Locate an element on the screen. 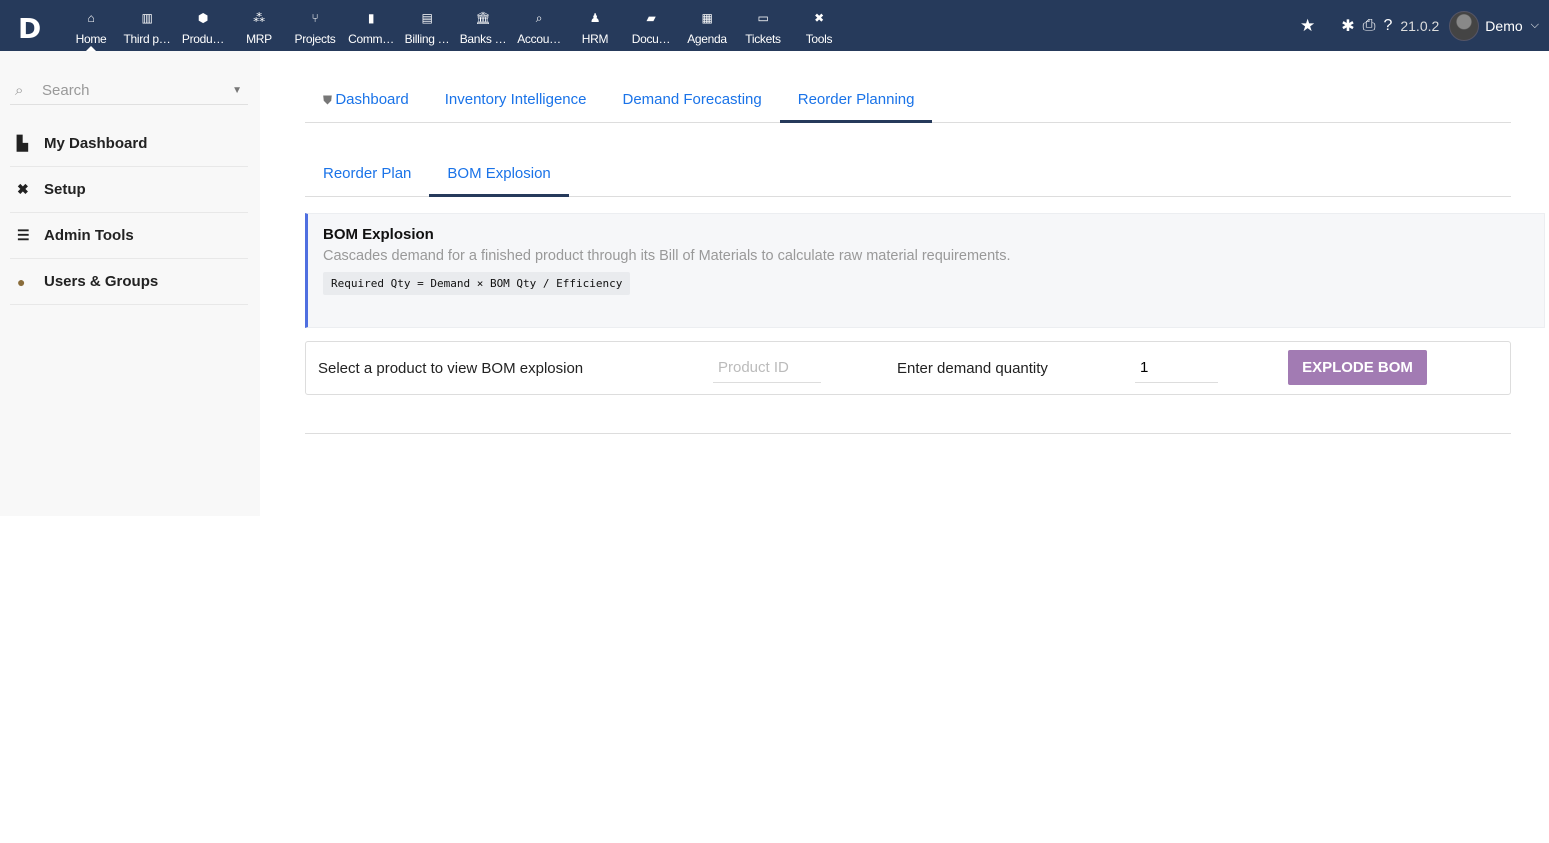  bug-icon: ✱ is located at coordinates (1347, 26).